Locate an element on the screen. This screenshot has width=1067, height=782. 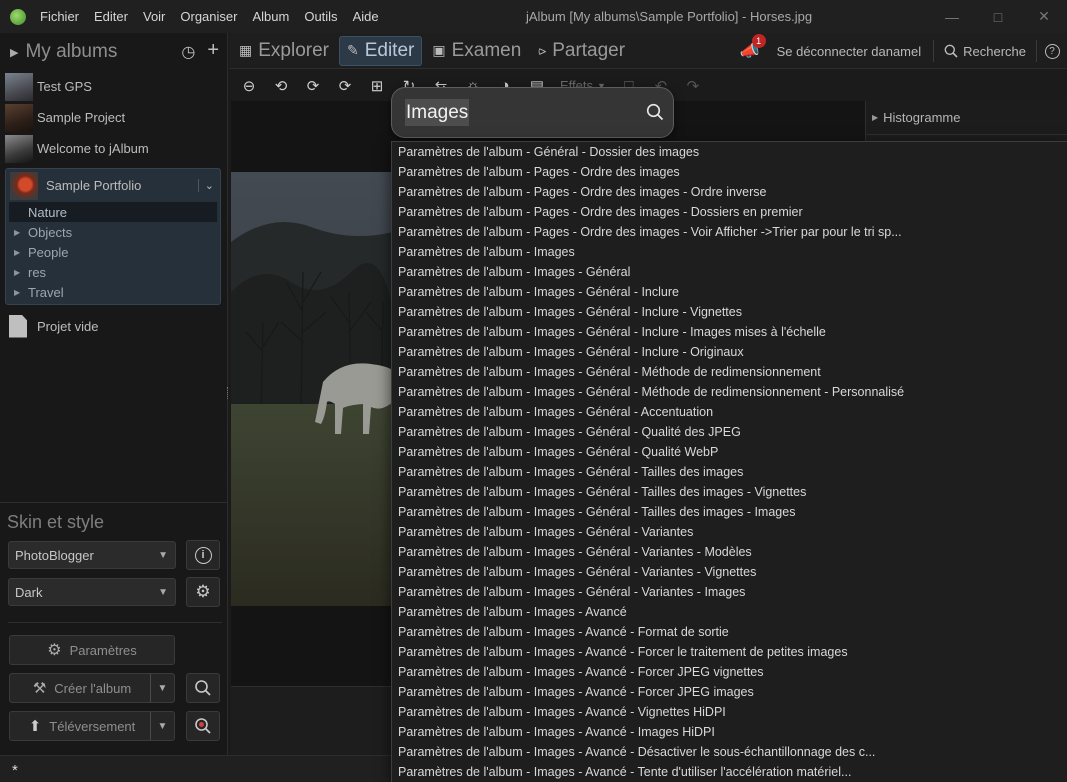
notifications-button: 📣 1 is located at coordinates (750, 47).